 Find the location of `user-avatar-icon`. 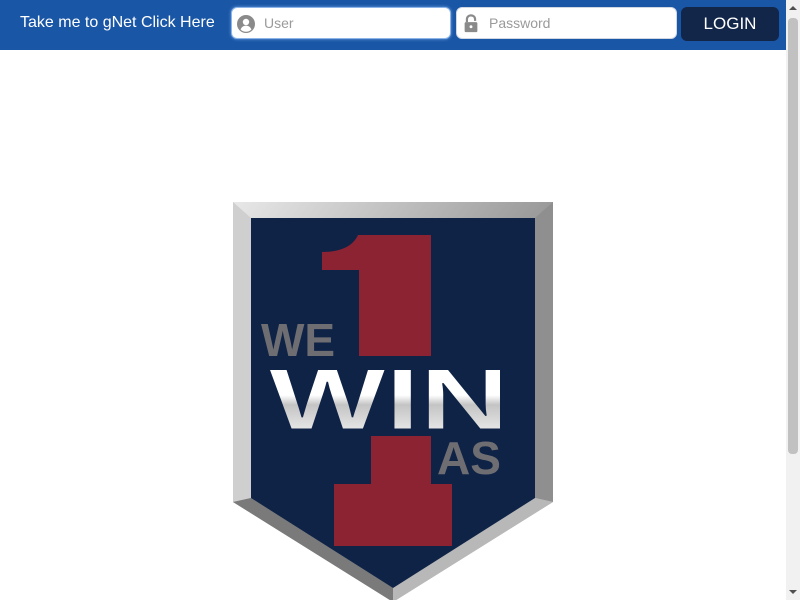

user-avatar-icon is located at coordinates (246, 24).